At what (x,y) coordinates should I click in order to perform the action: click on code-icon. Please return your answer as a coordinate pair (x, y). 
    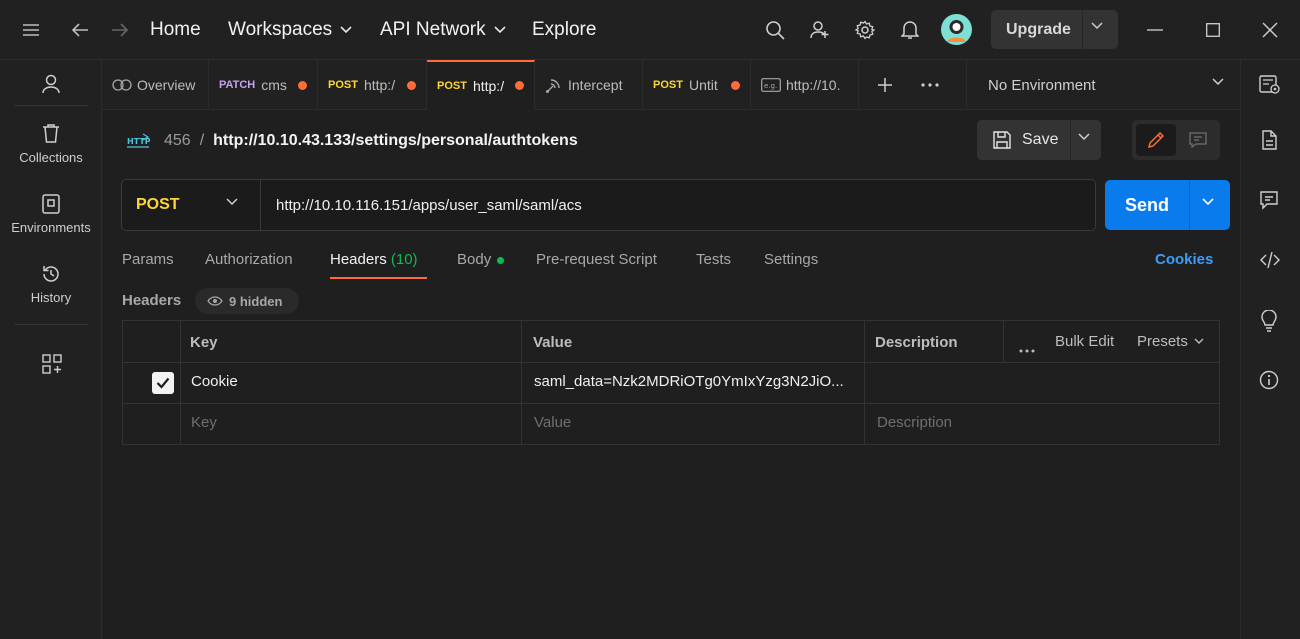
    Looking at the image, I should click on (1270, 262).